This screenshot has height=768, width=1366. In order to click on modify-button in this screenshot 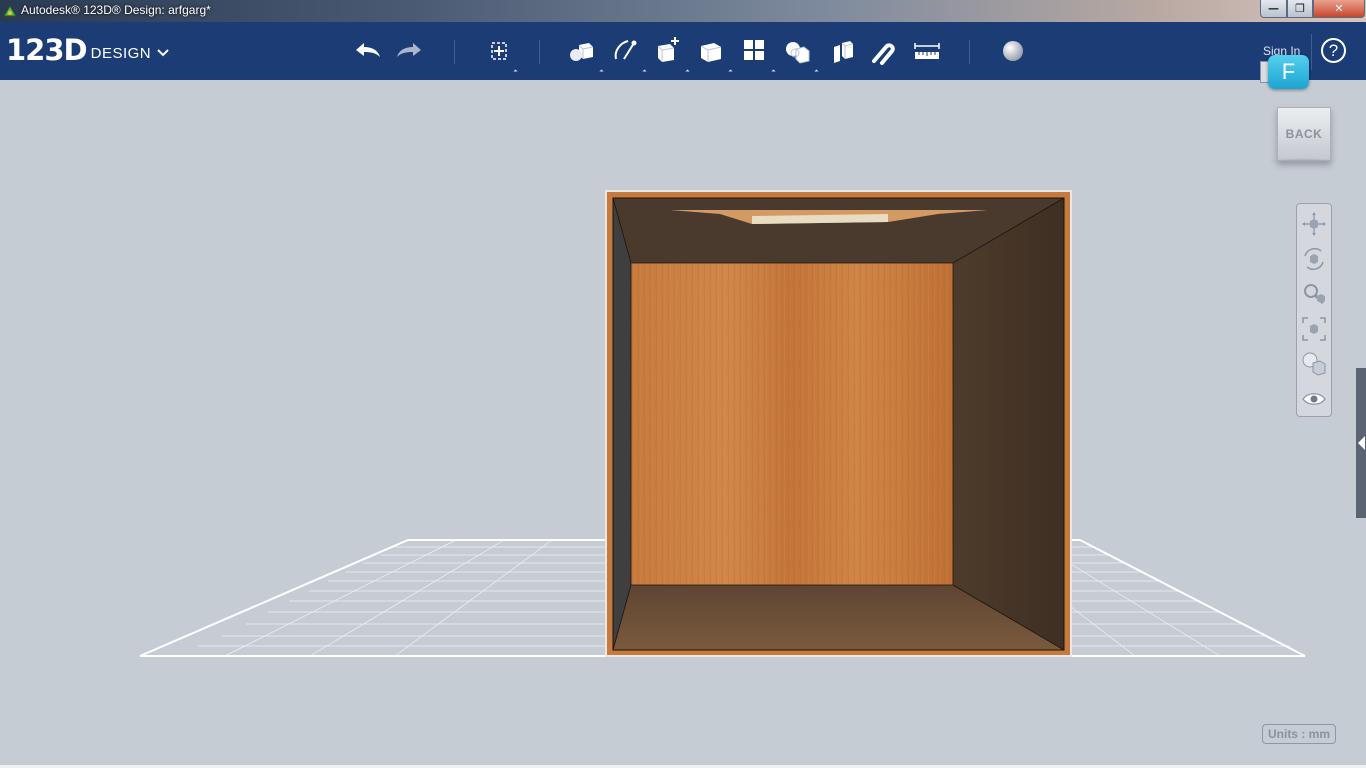, I will do `click(711, 51)`.